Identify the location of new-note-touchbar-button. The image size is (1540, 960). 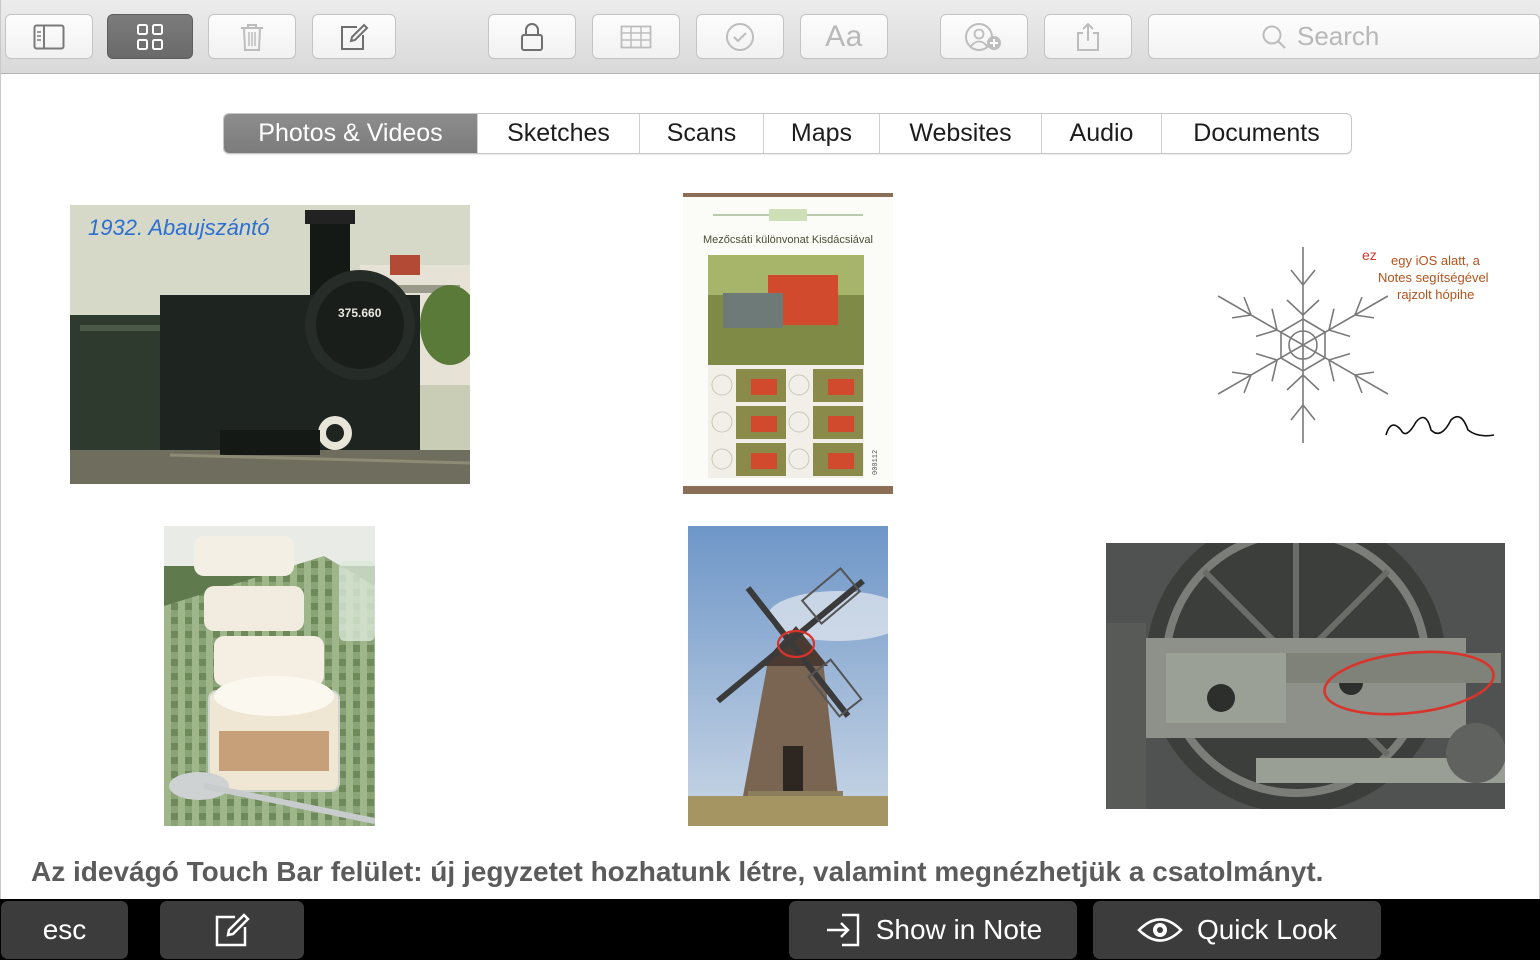
(232, 930).